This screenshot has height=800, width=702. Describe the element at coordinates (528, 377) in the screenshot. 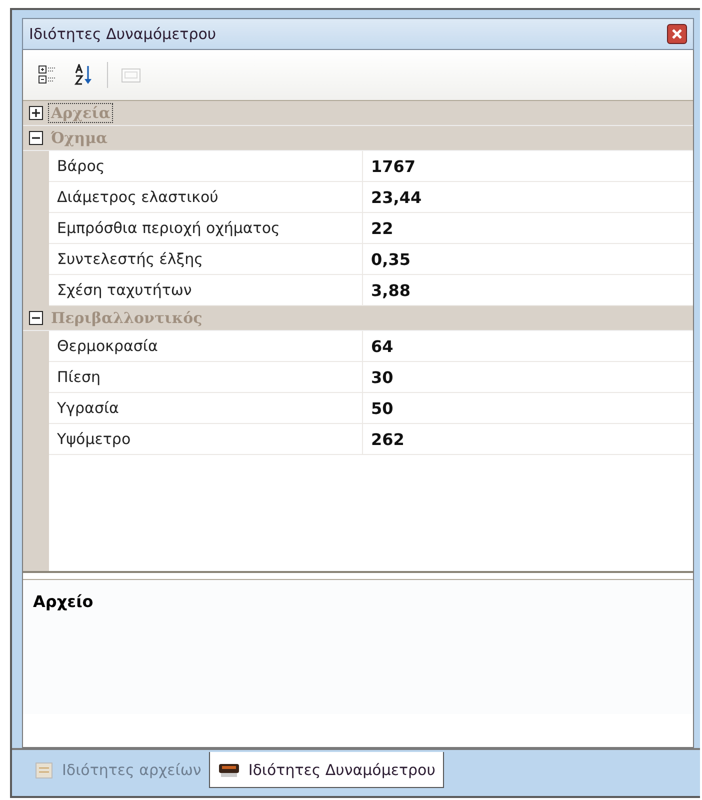

I see `property-value: 30` at that location.